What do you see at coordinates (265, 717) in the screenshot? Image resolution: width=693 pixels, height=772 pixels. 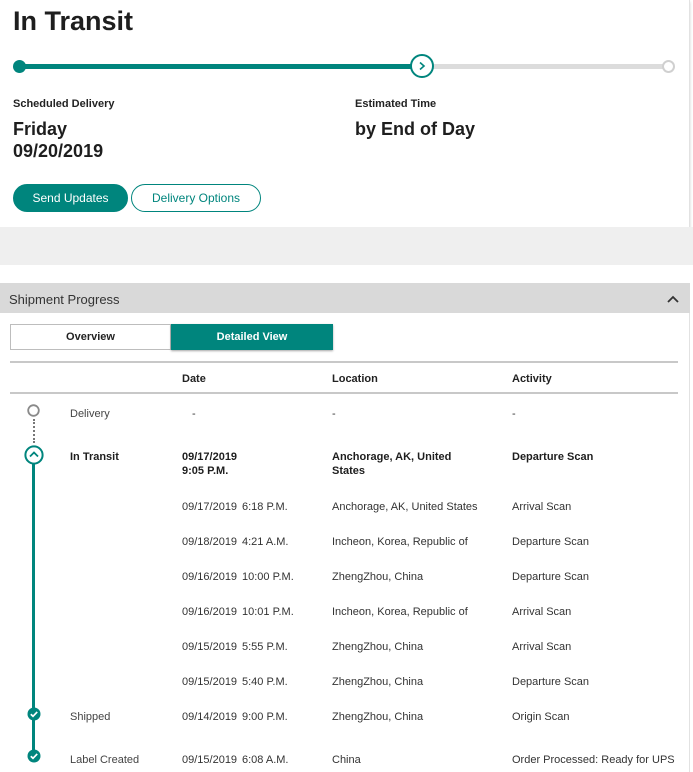 I see `row-time: 9:00 P.M.` at bounding box center [265, 717].